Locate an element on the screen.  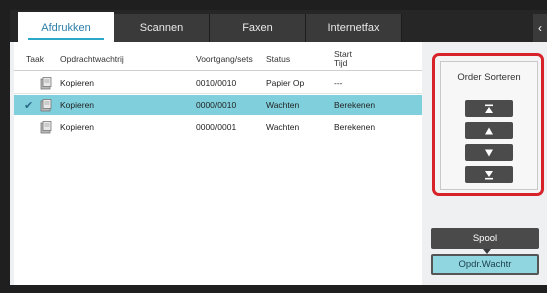
order-sort-highlight: Order Sorteren is located at coordinates (488, 124).